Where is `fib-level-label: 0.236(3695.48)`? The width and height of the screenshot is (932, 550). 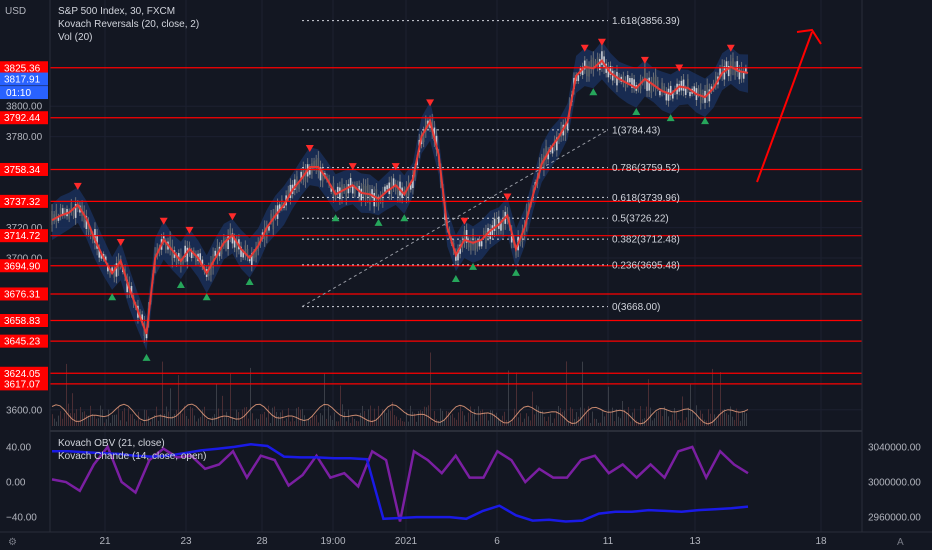 fib-level-label: 0.236(3695.48) is located at coordinates (646, 265).